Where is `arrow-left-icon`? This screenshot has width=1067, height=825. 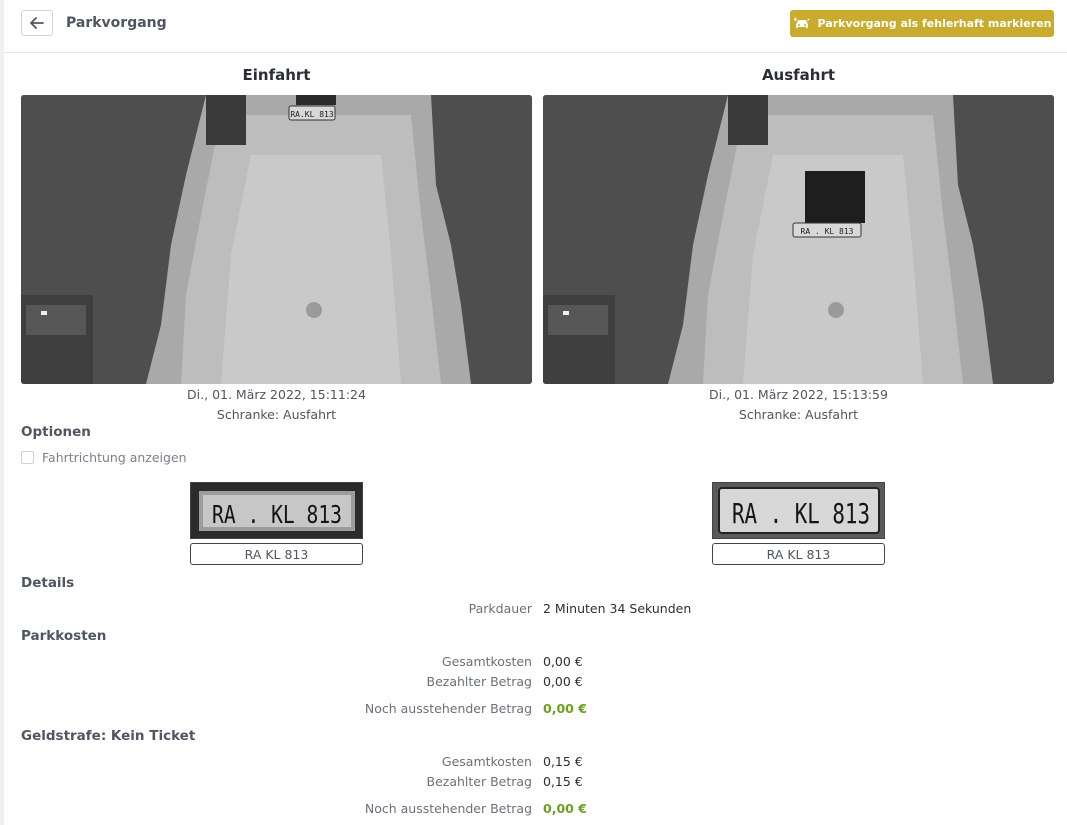
arrow-left-icon is located at coordinates (37, 23).